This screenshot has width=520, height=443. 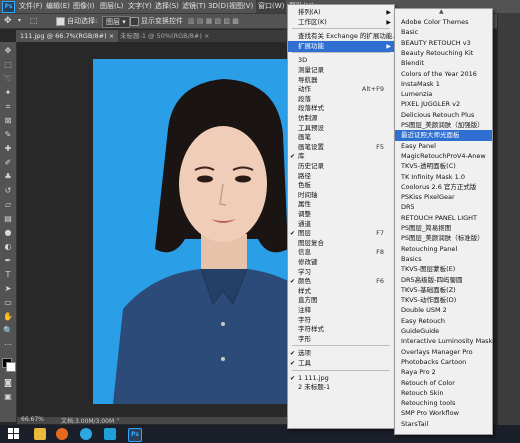 What do you see at coordinates (441, 11) in the screenshot?
I see `scroll-up-arrow-icon: ▲` at bounding box center [441, 11].